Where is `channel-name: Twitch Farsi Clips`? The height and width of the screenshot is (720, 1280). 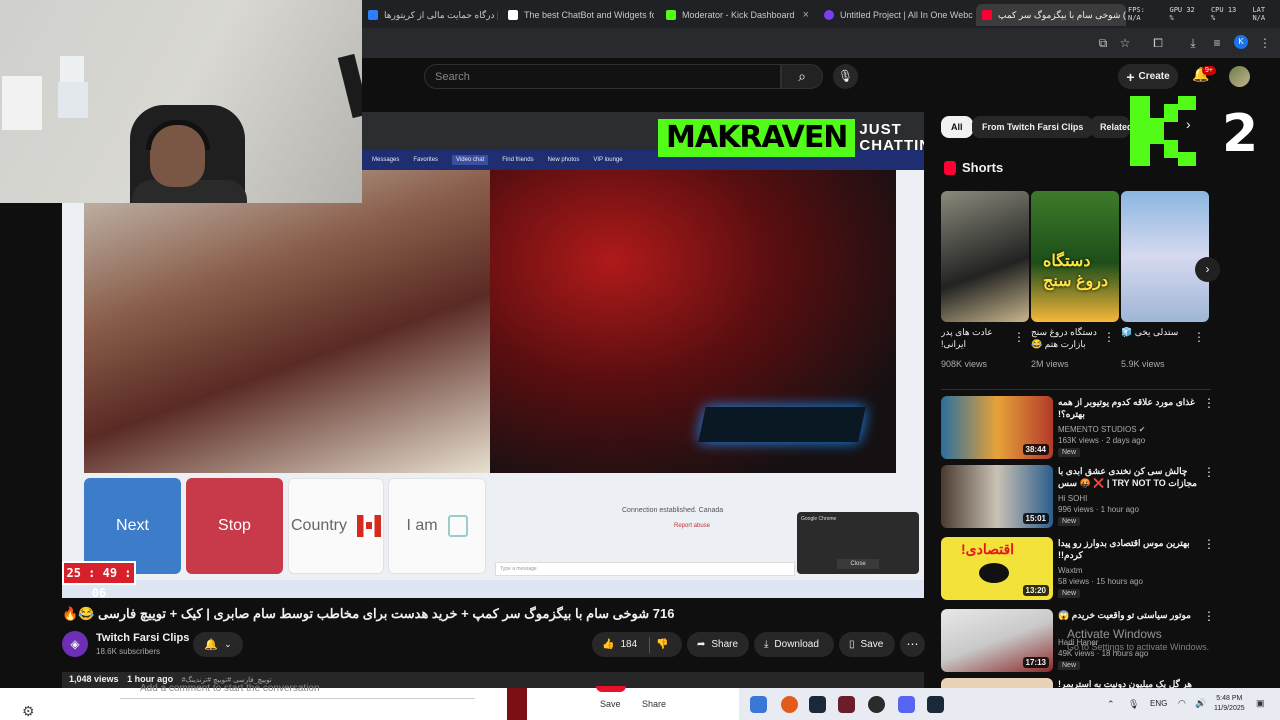 channel-name: Twitch Farsi Clips is located at coordinates (142, 638).